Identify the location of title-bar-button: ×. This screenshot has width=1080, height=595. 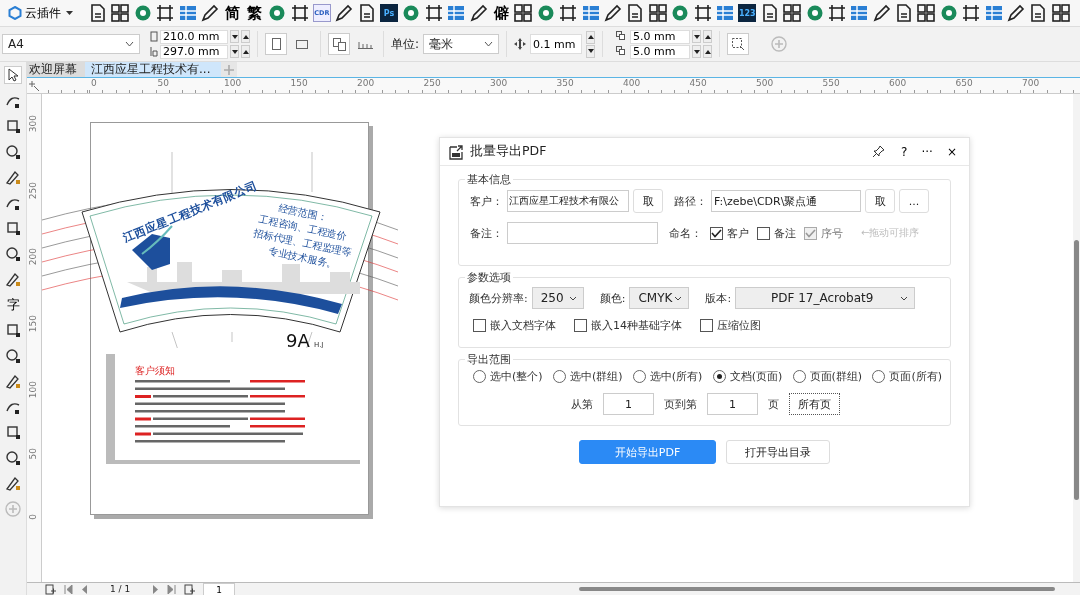
(951, 151).